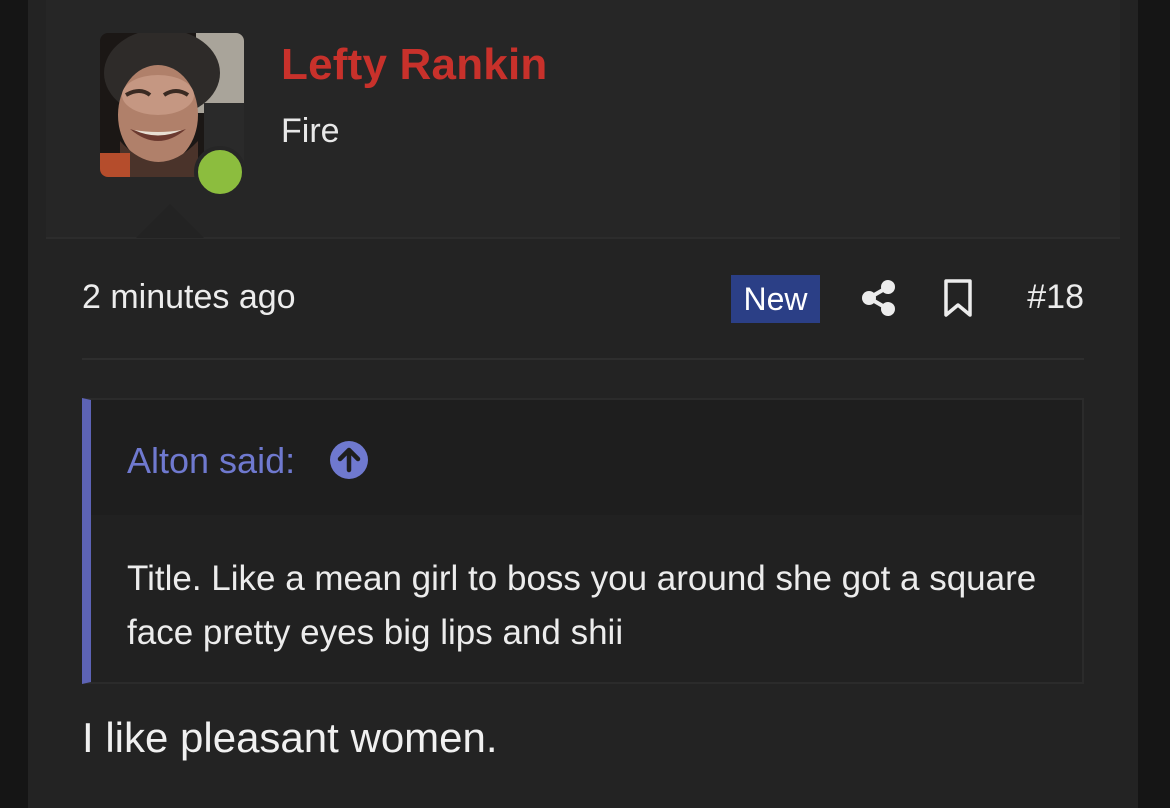 This screenshot has width=1170, height=808. I want to click on meta-divider, so click(583, 359).